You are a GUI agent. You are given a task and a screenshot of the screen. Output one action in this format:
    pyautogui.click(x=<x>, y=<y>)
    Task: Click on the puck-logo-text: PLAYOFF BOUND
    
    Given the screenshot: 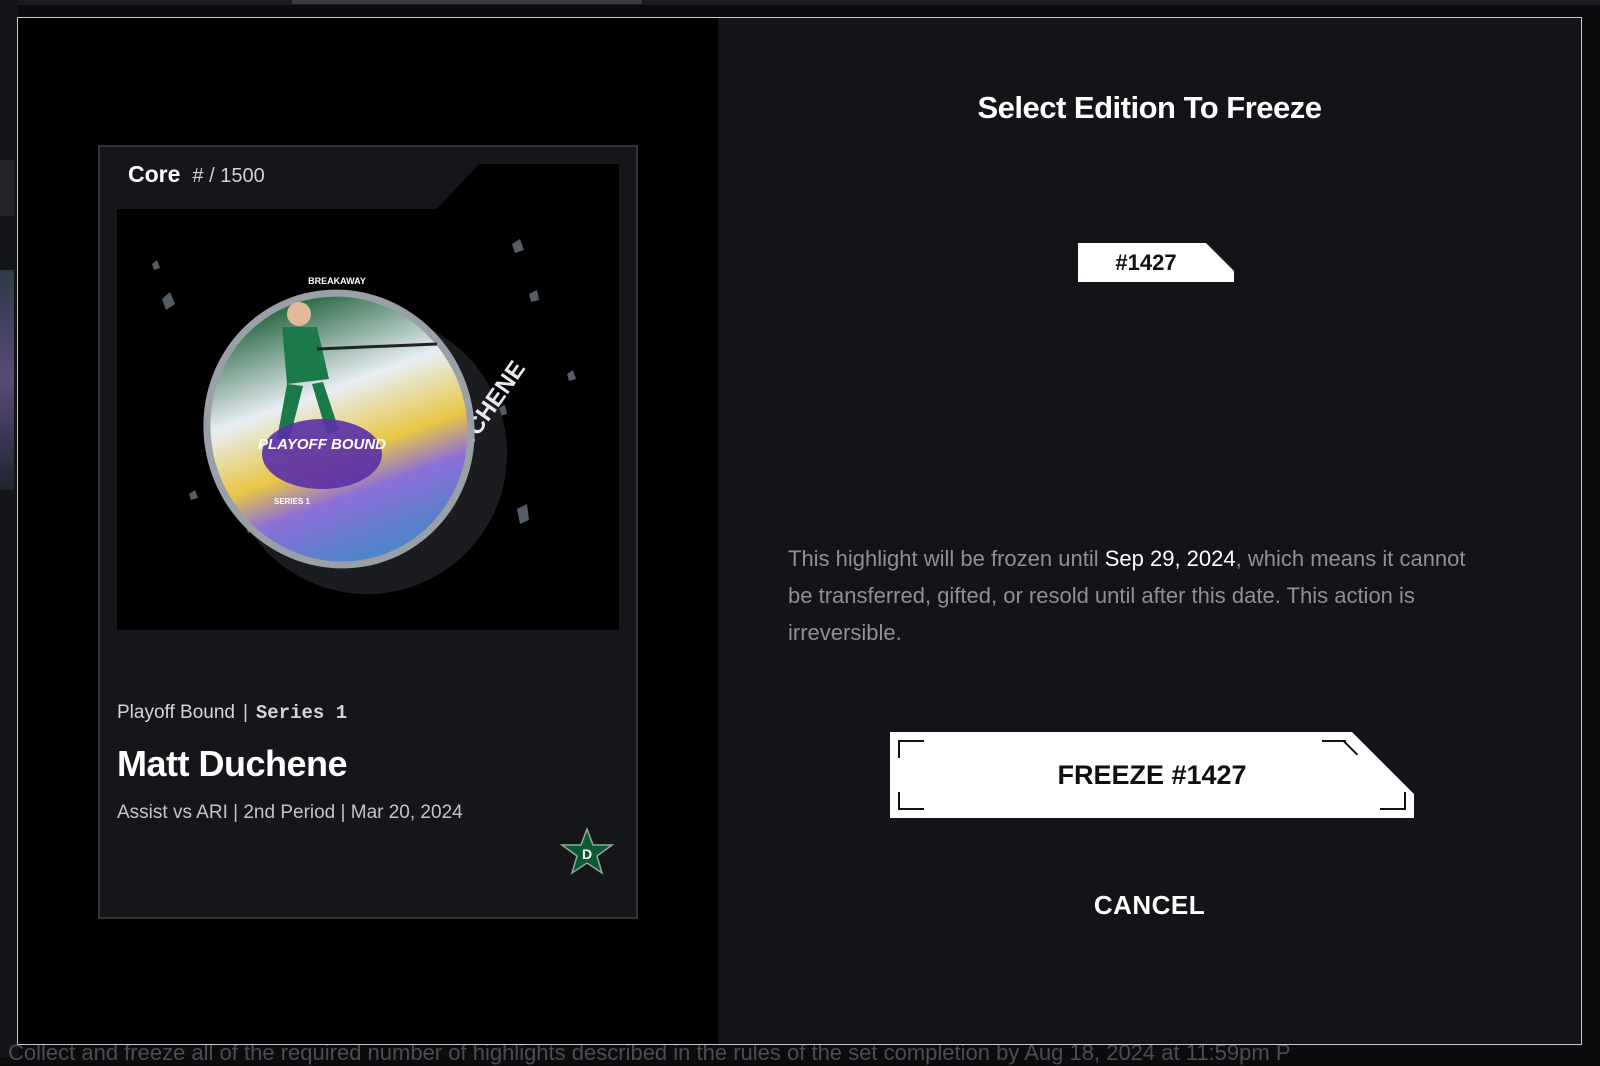 What is the action you would take?
    pyautogui.click(x=322, y=444)
    